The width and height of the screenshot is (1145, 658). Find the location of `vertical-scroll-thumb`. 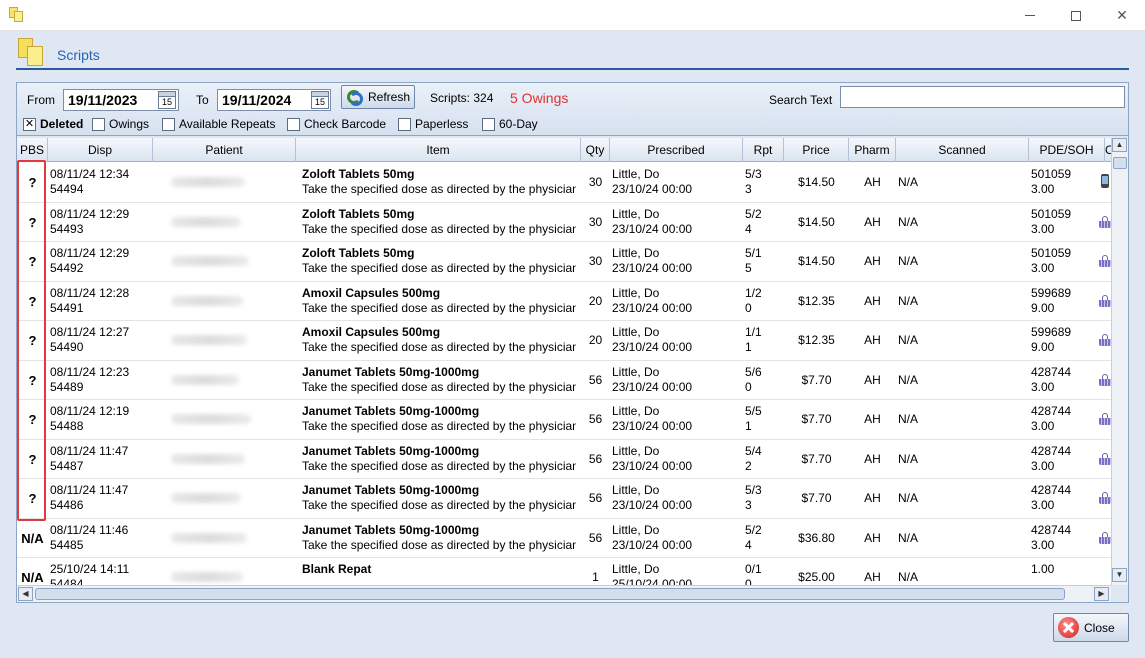

vertical-scroll-thumb is located at coordinates (1120, 163).